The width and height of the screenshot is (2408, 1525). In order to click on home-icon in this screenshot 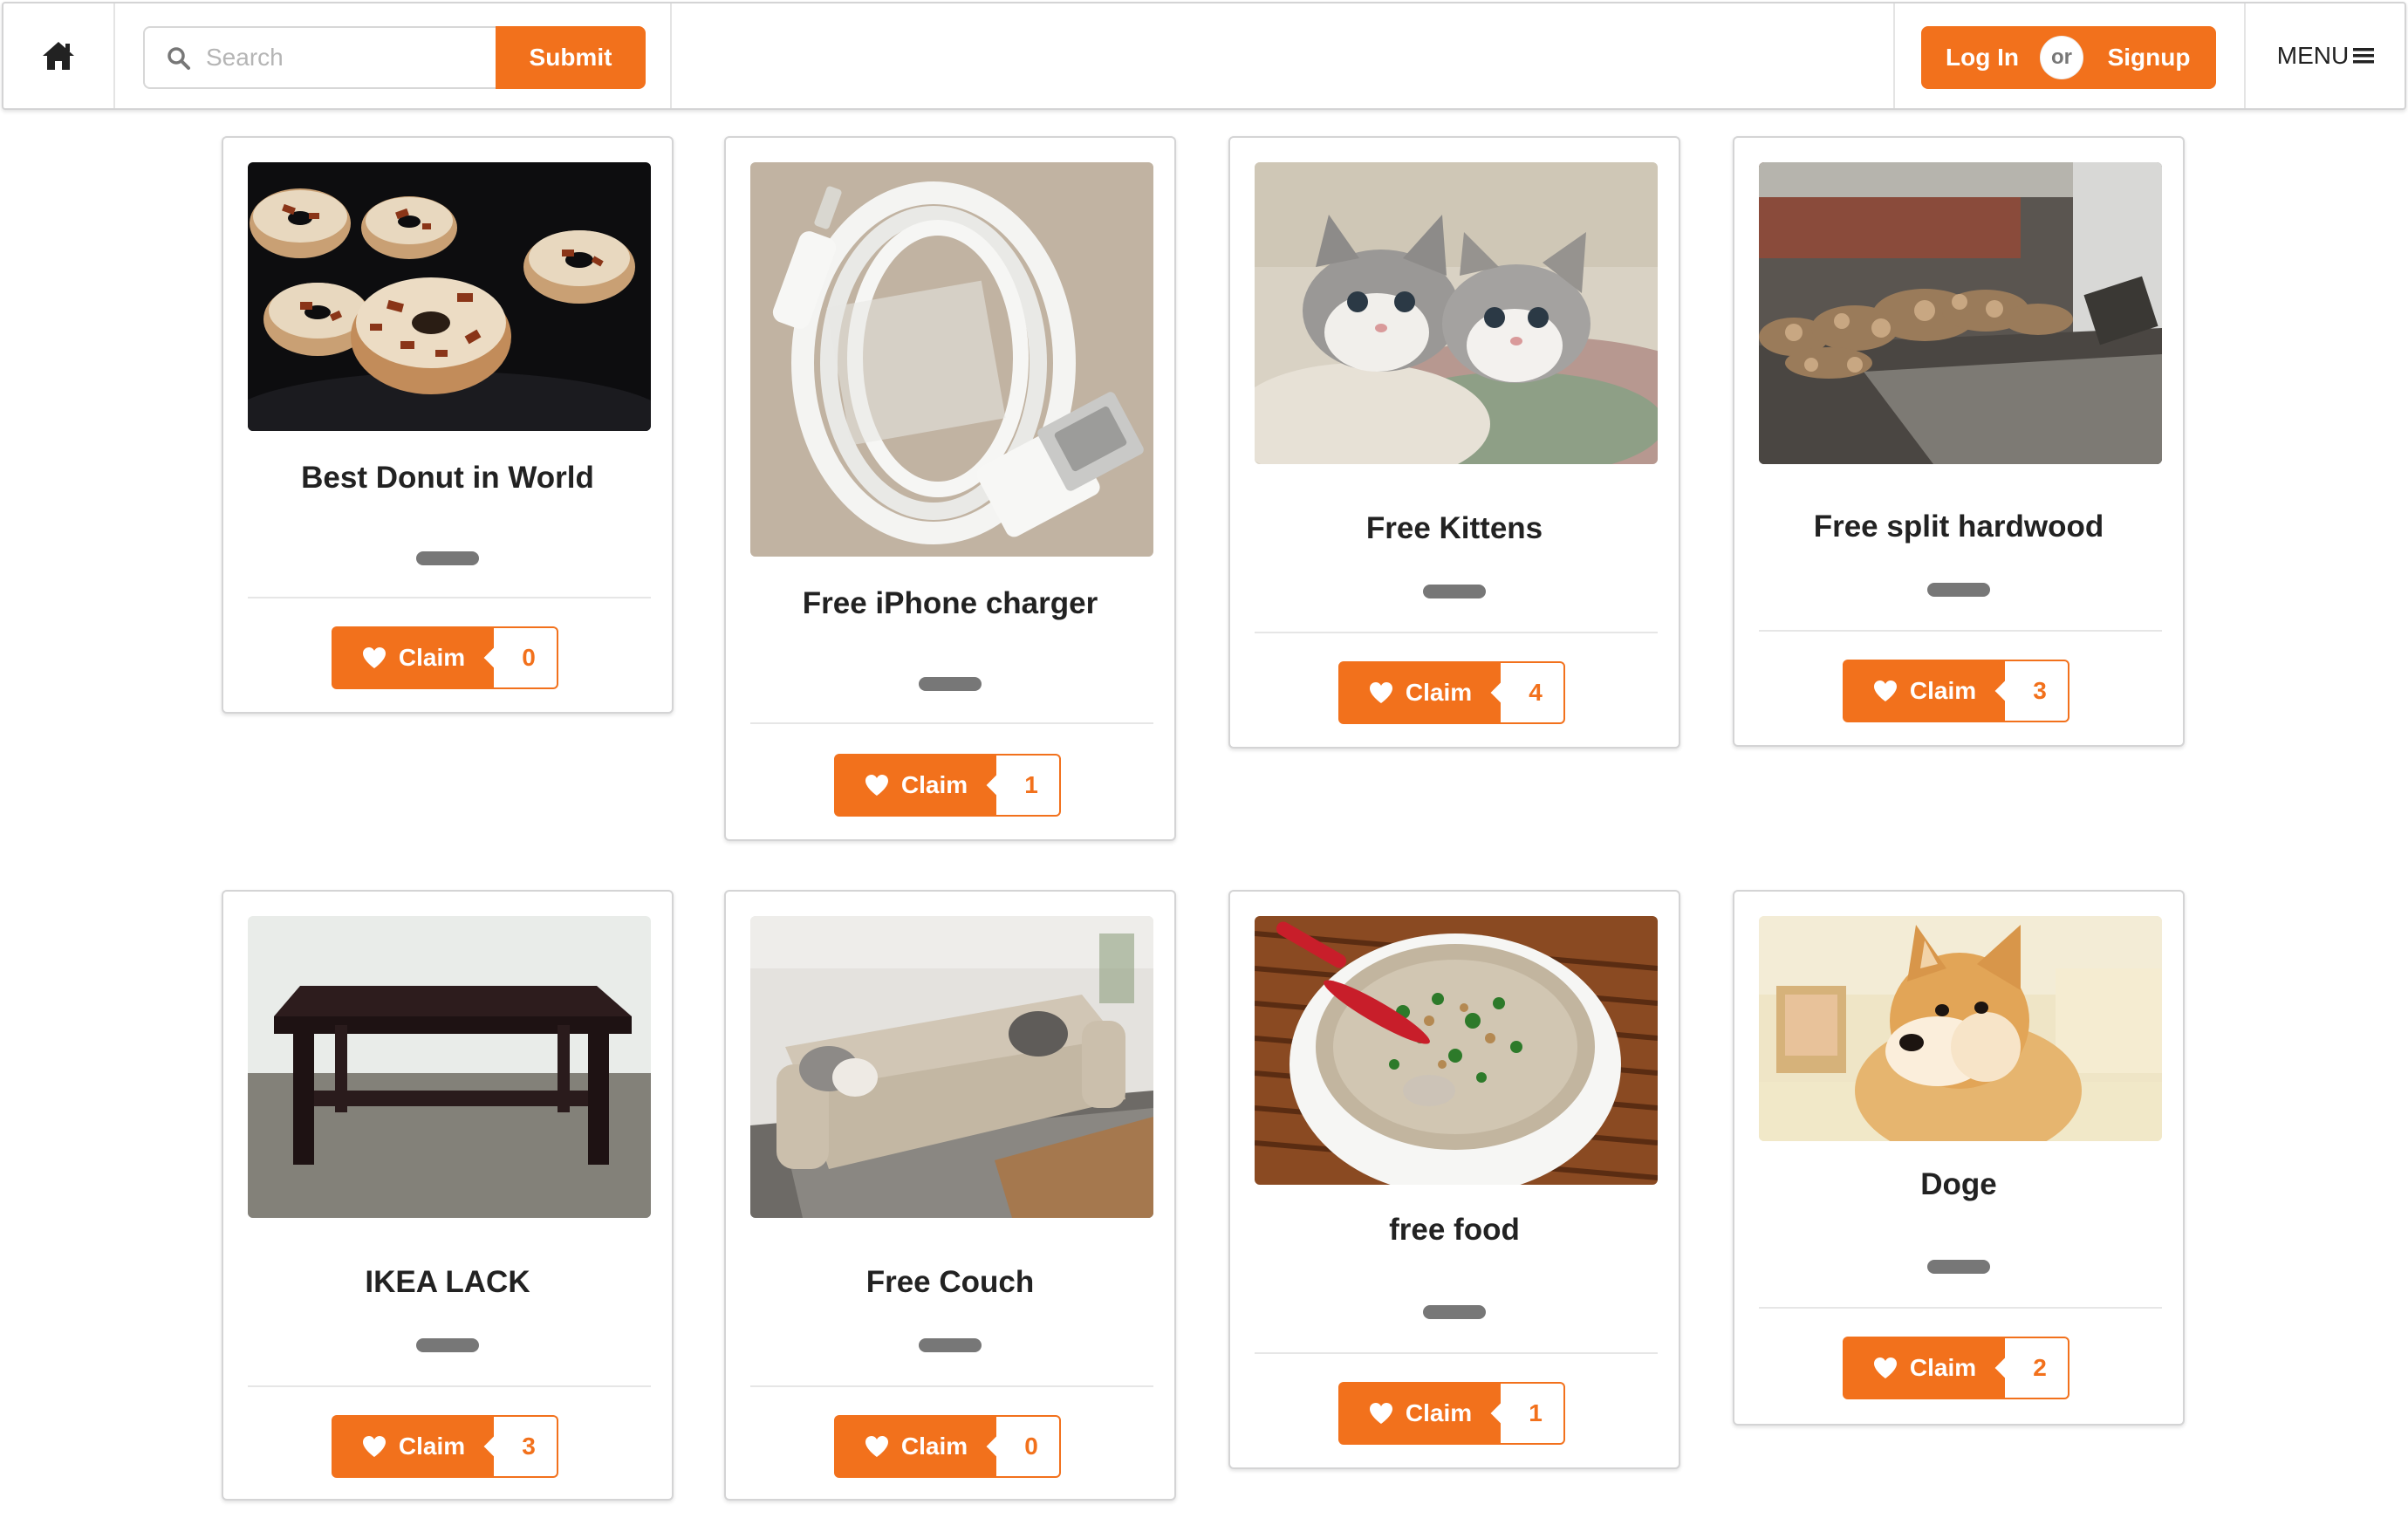, I will do `click(59, 56)`.